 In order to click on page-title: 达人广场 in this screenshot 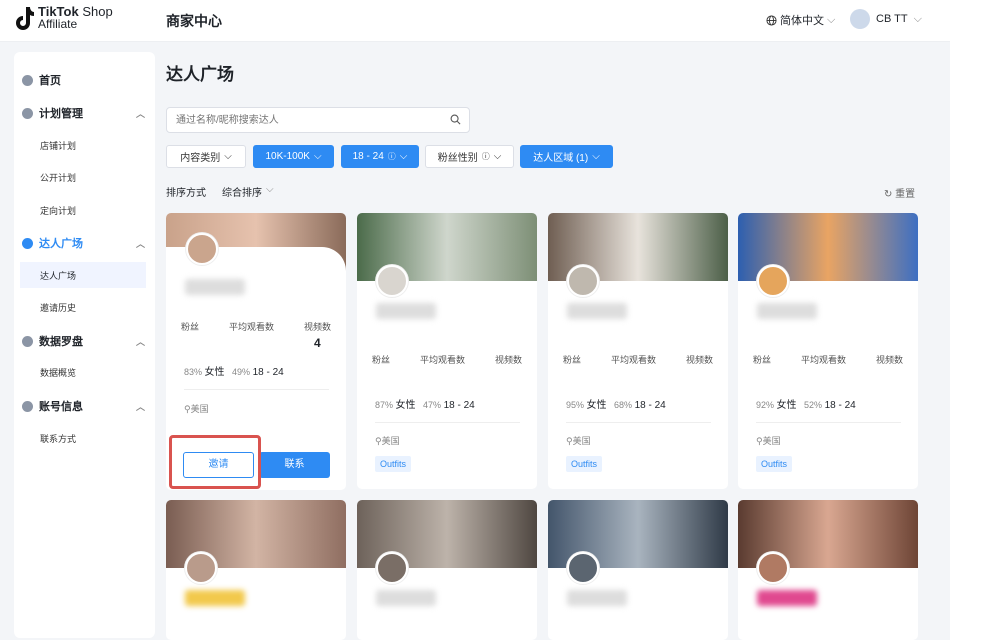, I will do `click(200, 74)`.